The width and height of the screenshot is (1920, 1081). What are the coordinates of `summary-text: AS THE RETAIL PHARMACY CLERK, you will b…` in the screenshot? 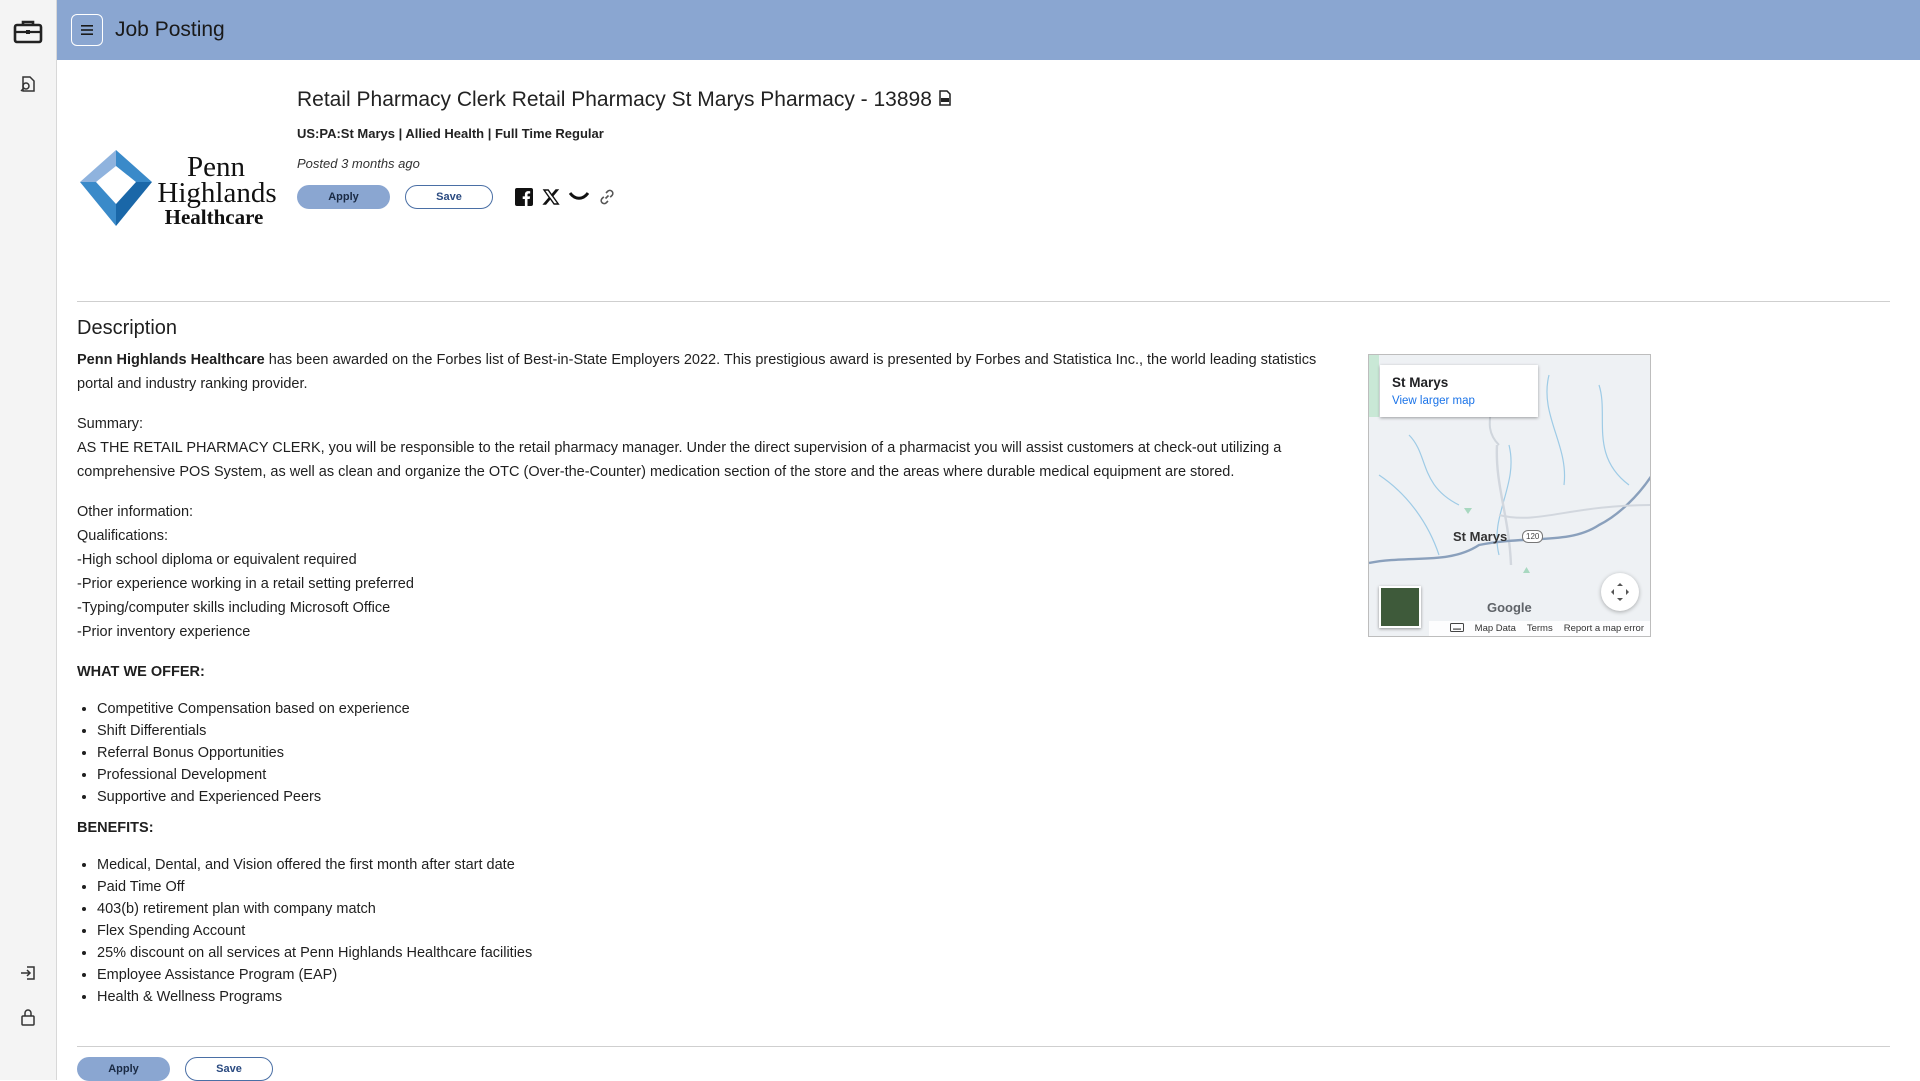 It's located at (679, 460).